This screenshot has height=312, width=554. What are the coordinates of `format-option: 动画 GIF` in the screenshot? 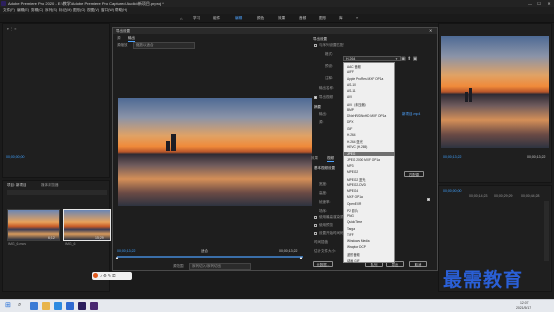 It's located at (353, 260).